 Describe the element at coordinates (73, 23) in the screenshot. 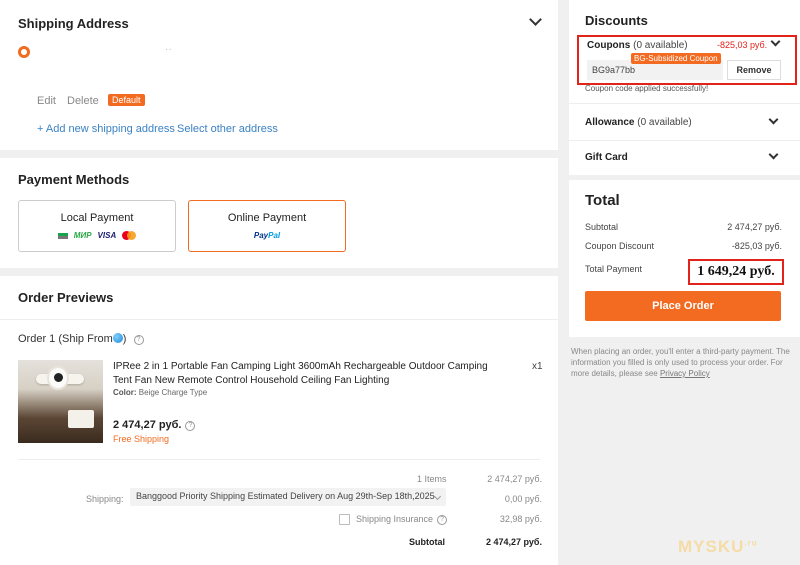

I see `shipping-address-title: Shipping Address` at that location.